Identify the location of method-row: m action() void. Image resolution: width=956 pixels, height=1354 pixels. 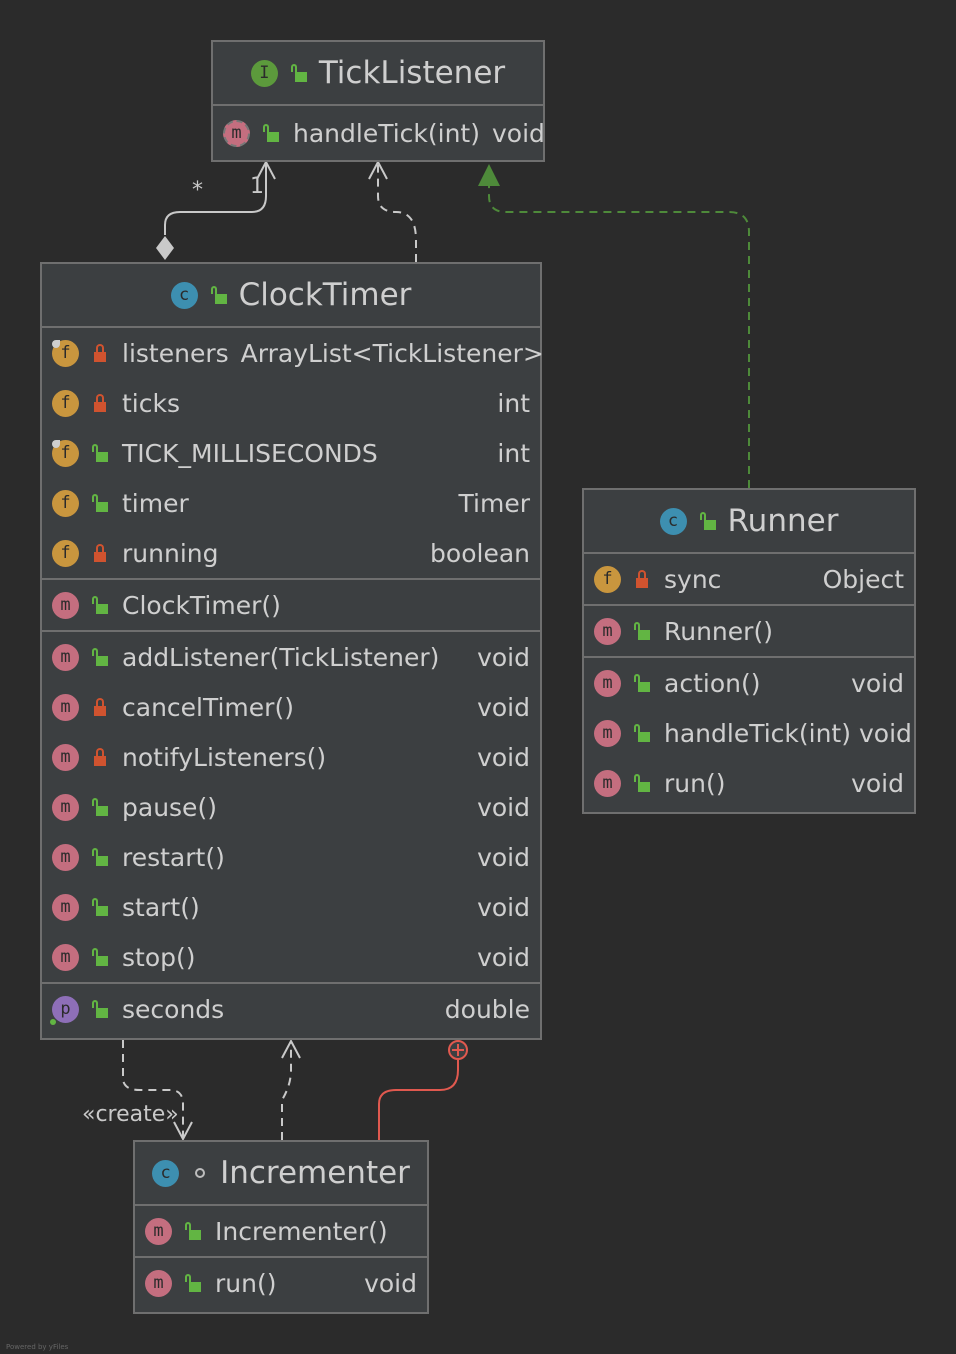
(749, 683).